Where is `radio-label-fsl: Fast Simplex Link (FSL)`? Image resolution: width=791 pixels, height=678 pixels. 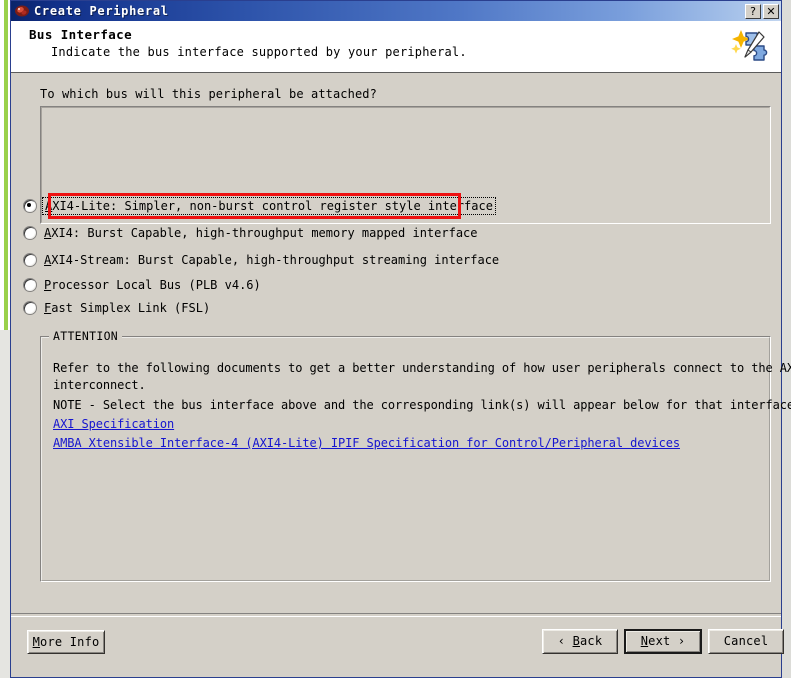
radio-label-fsl: Fast Simplex Link (FSL) is located at coordinates (127, 308).